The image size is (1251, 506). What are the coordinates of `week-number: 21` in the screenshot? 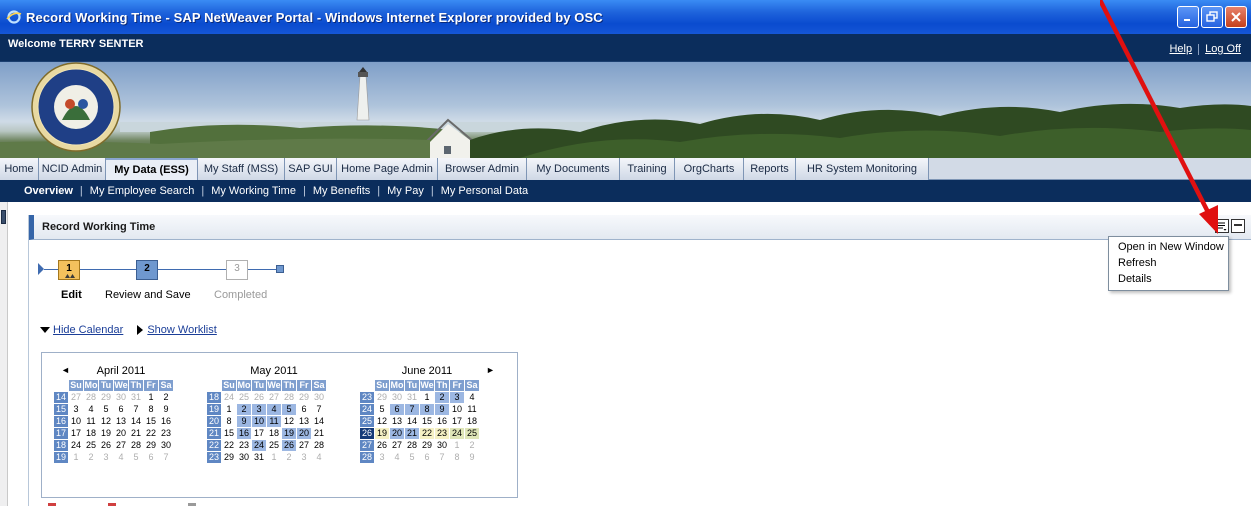 It's located at (214, 433).